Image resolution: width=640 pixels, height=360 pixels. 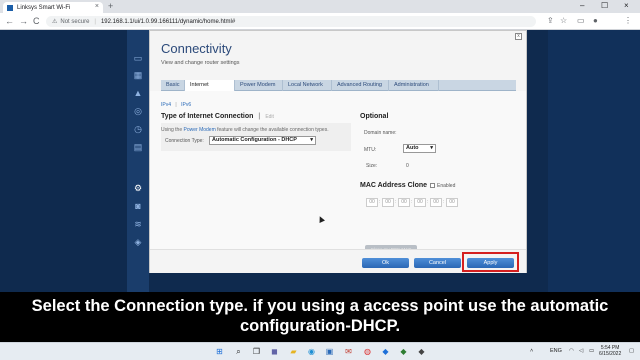 What do you see at coordinates (631, 351) in the screenshot?
I see `notification-icon: ▢` at bounding box center [631, 351].